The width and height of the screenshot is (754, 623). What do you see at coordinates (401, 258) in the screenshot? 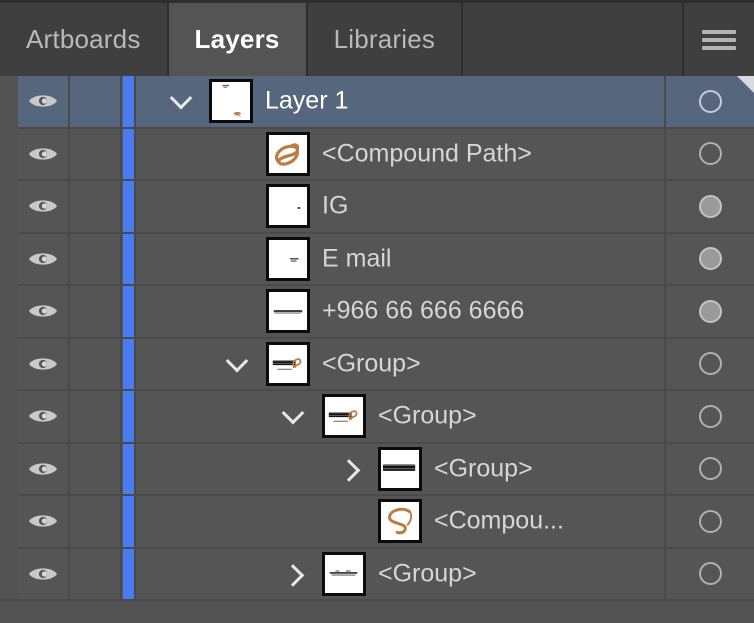
I see `layer-row-content: E mail` at bounding box center [401, 258].